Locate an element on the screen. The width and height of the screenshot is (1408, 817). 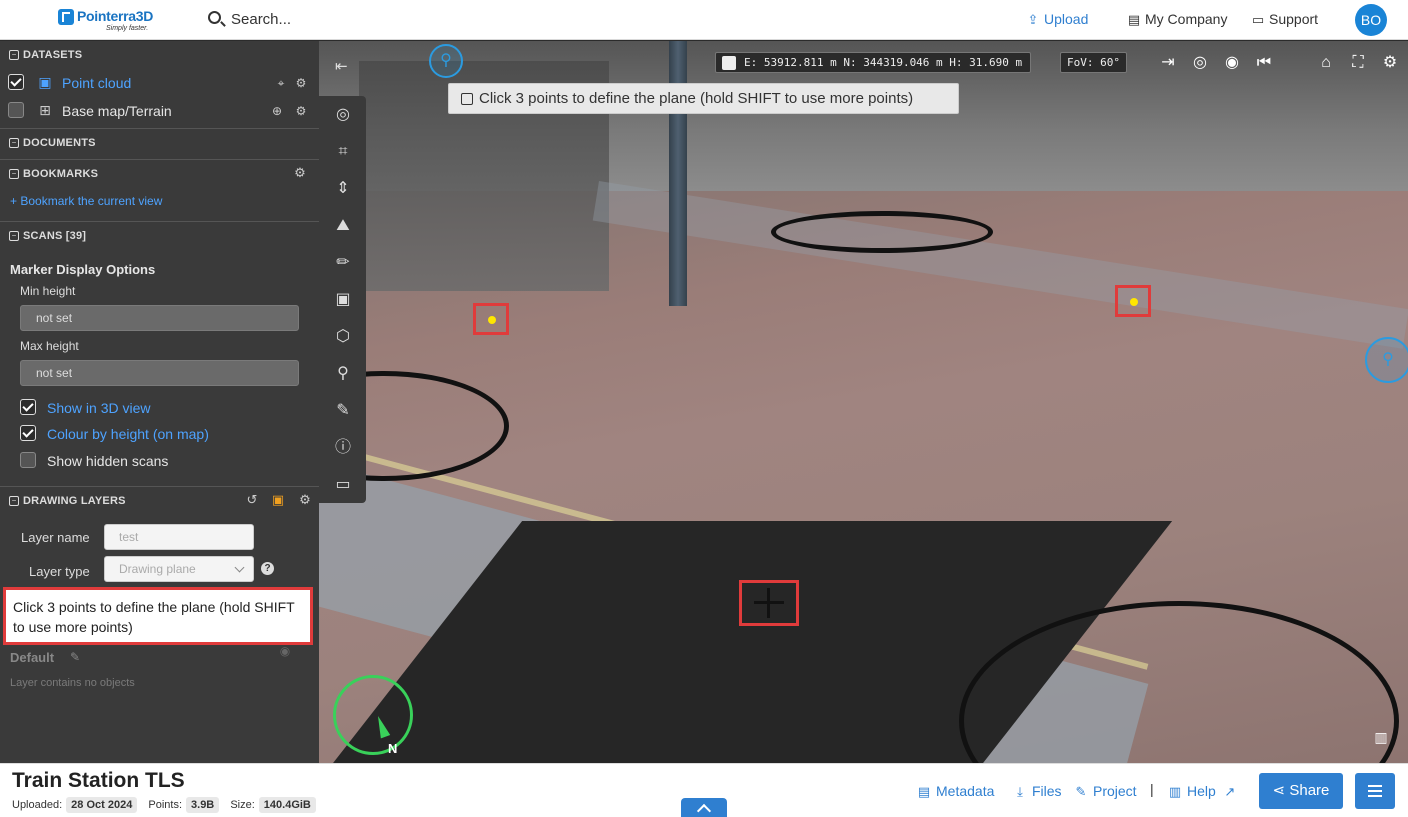
show-3d-checkbox is located at coordinates (28, 407).